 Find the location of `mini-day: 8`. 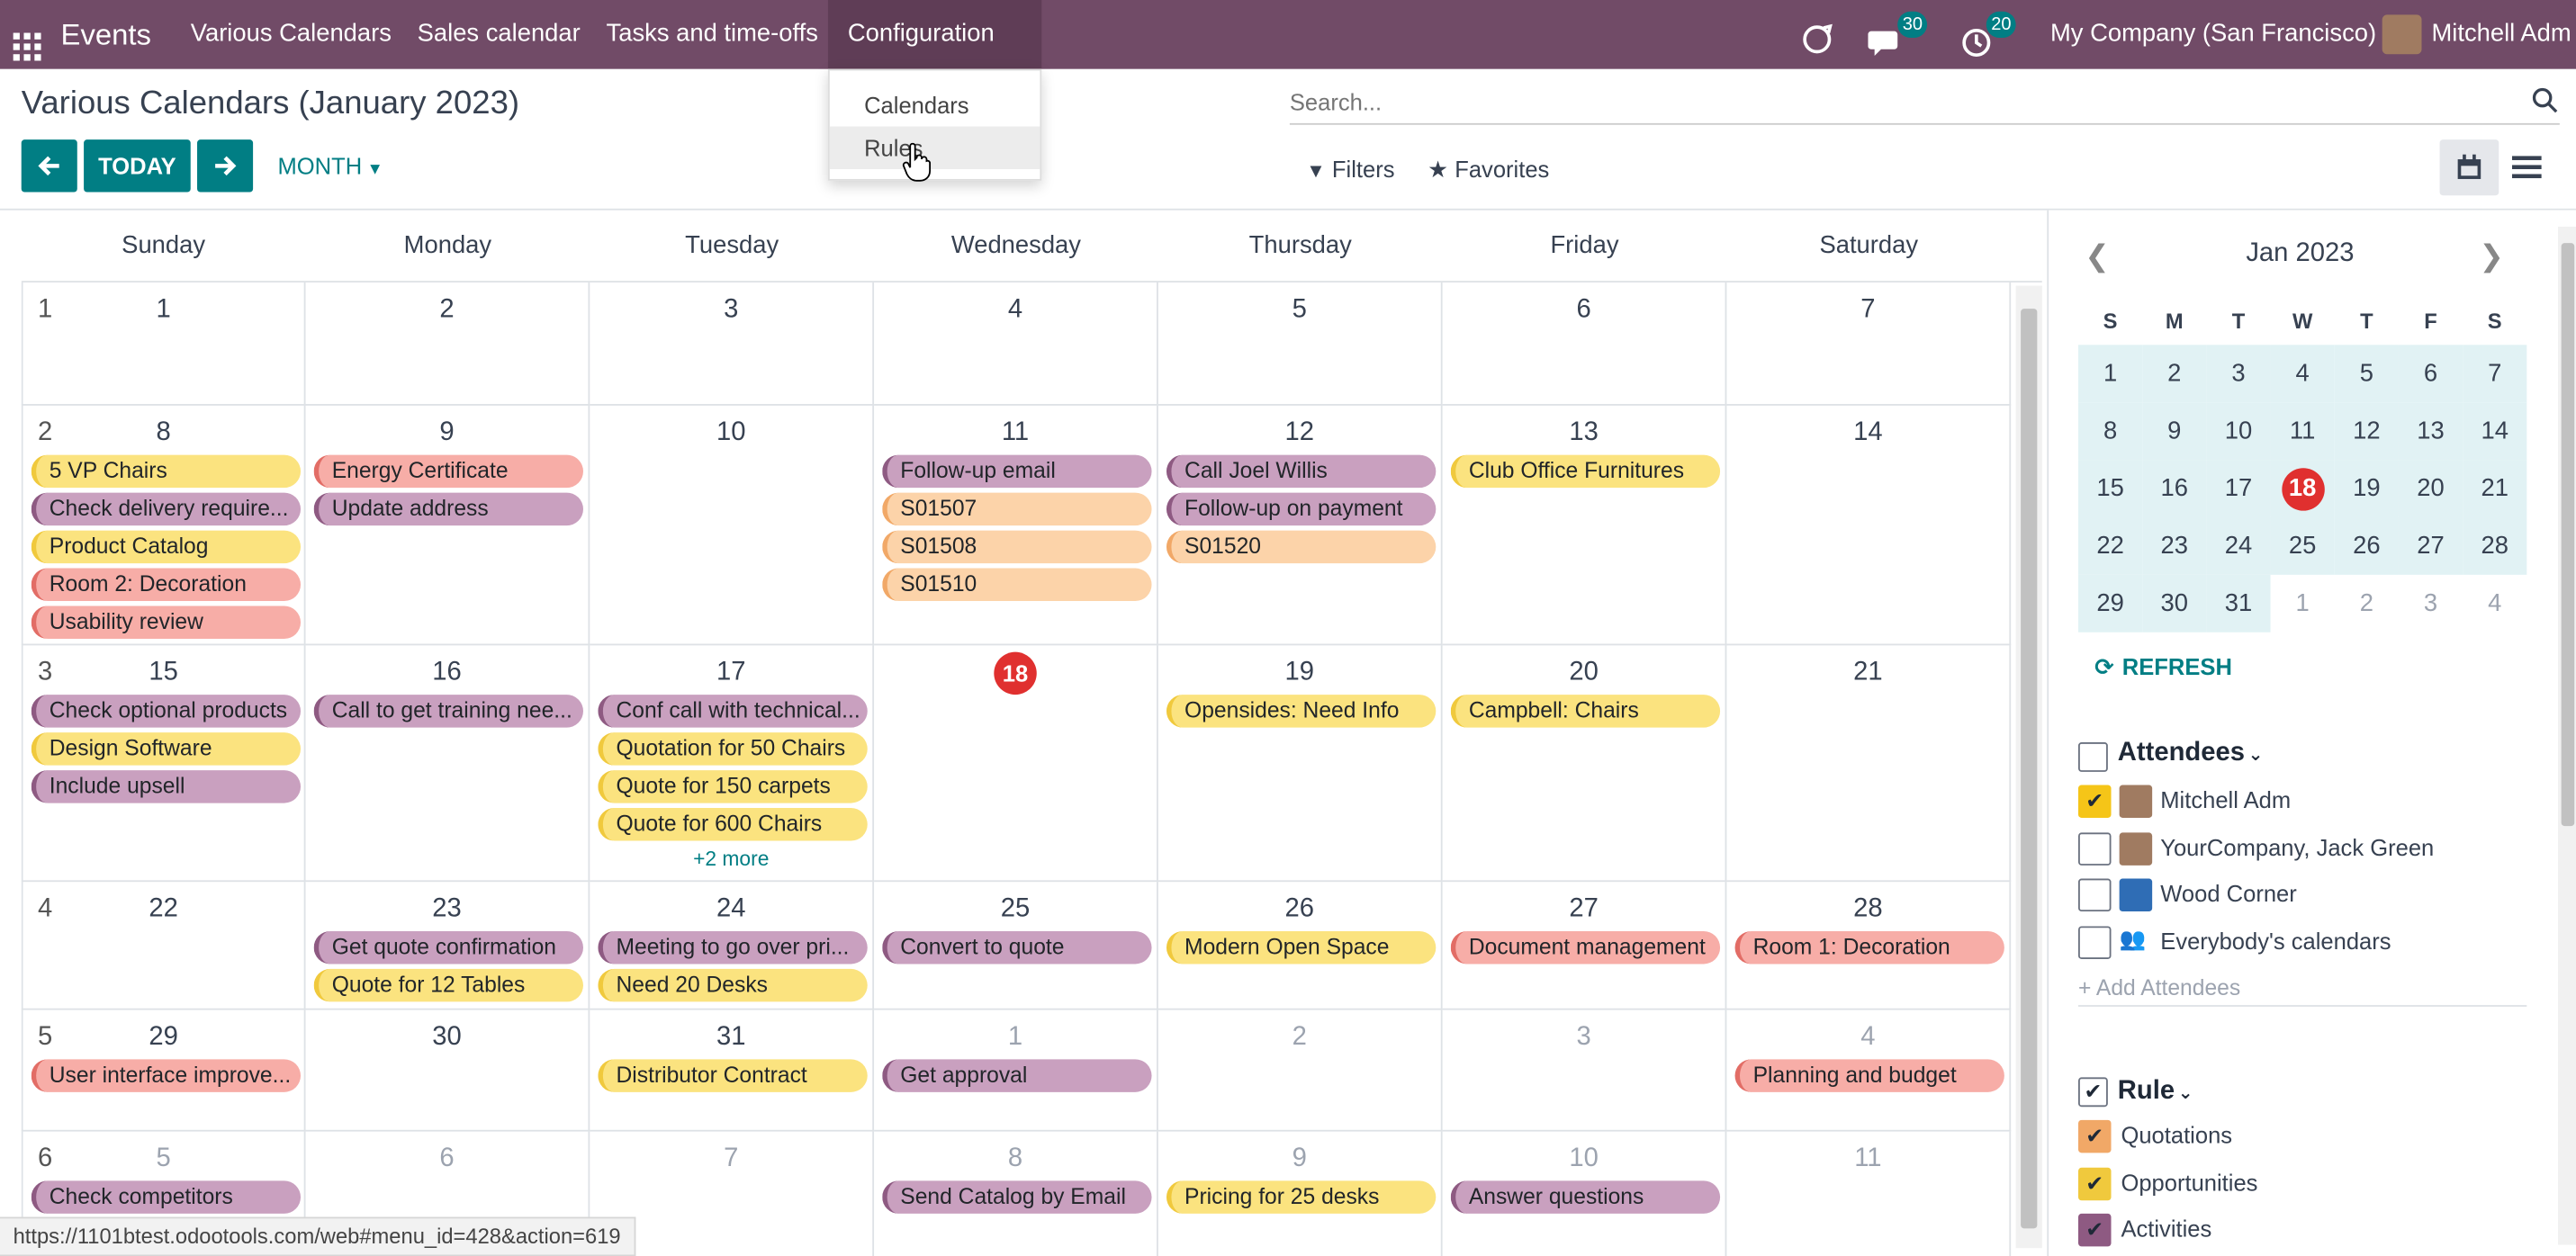

mini-day: 8 is located at coordinates (2110, 432).